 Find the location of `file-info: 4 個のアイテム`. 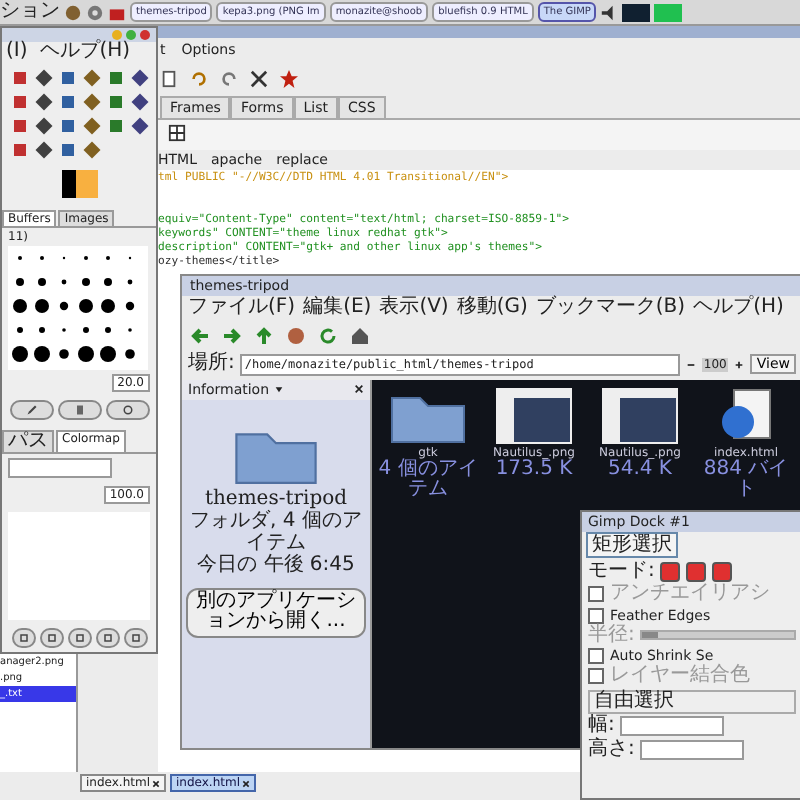

file-info: 4 個のアイテム is located at coordinates (428, 480).